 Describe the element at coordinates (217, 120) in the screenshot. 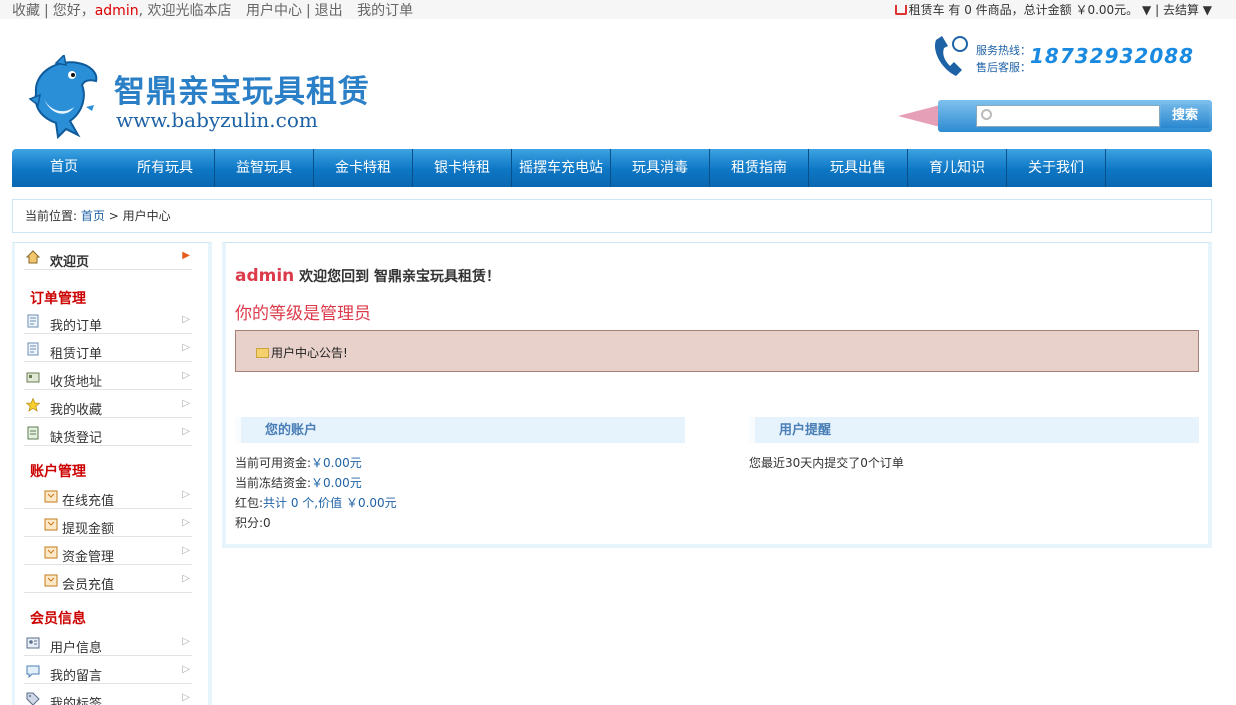

I see `brand-url: www.babyzulin.com` at that location.